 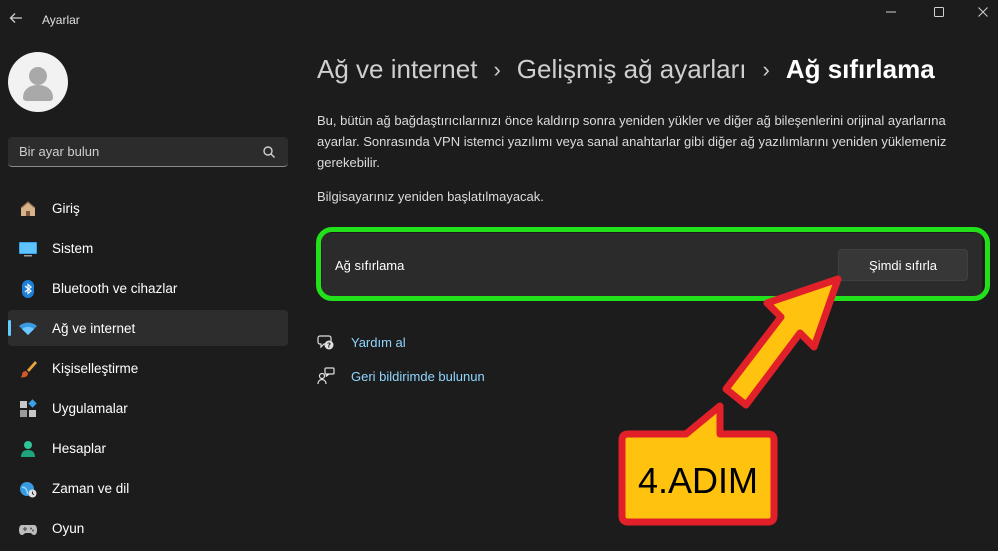 I want to click on search-icon, so click(x=269, y=152).